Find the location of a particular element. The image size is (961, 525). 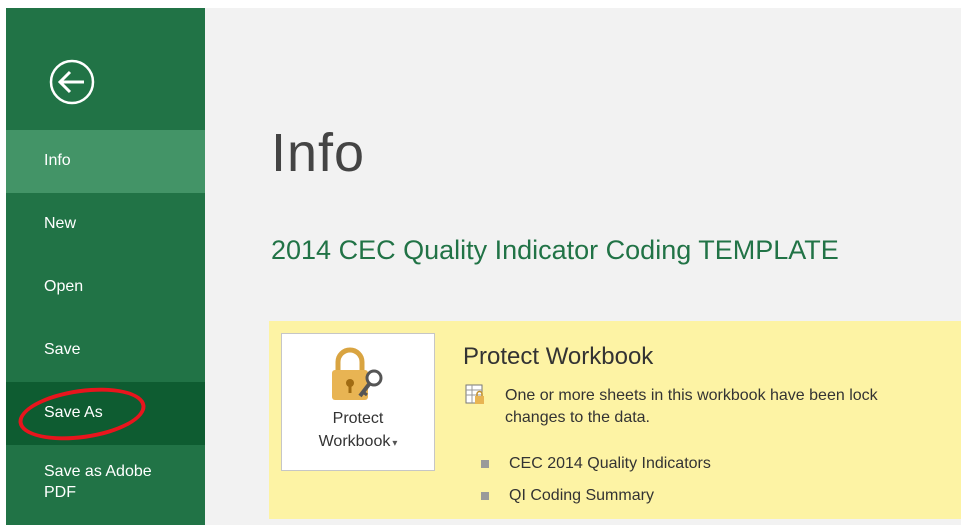

sidebar-item-info: Info is located at coordinates (105, 161).